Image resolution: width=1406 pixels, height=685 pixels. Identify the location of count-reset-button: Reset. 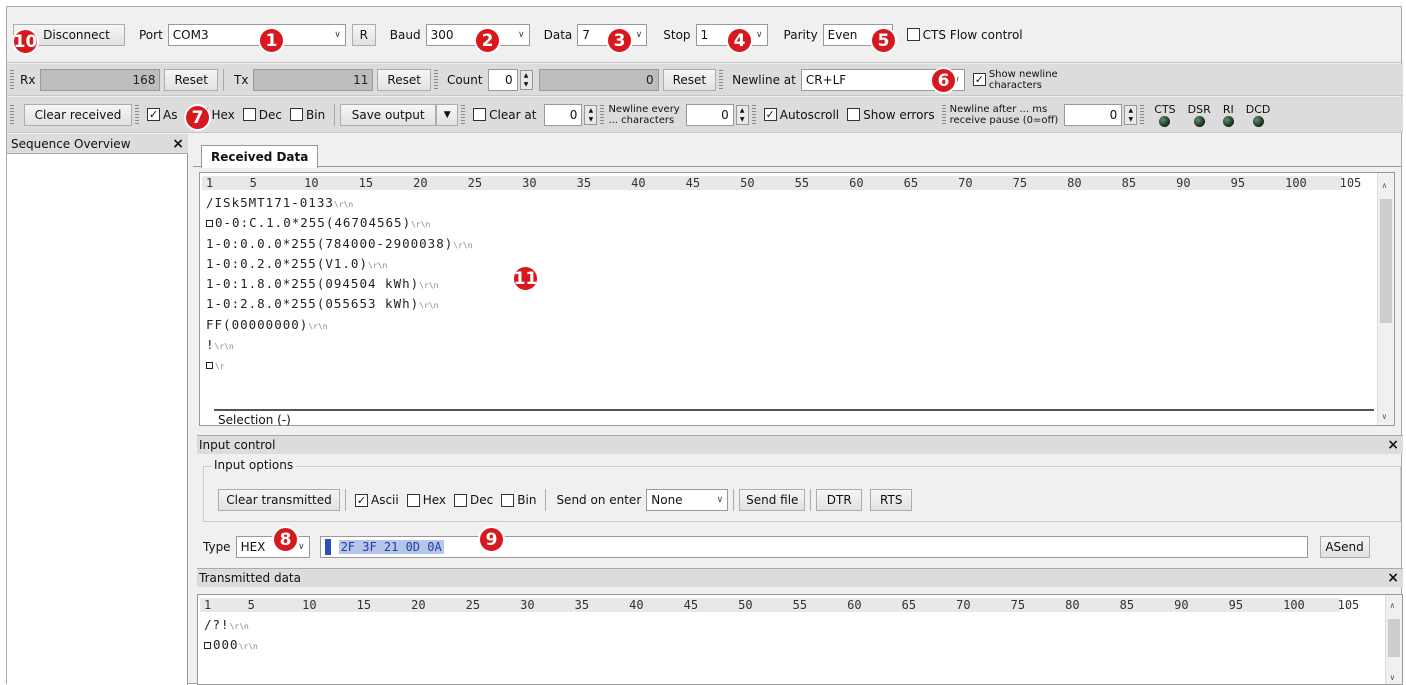
(689, 79).